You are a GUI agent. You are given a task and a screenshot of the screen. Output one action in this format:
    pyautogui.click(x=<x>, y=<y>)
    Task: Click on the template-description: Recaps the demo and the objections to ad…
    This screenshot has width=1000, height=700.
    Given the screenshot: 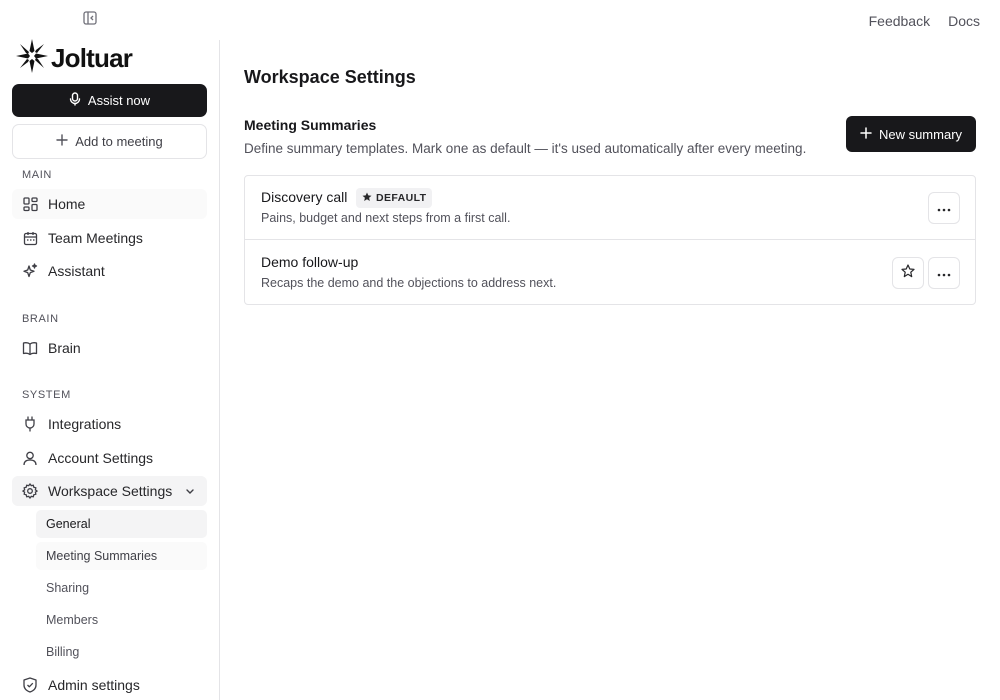 What is the action you would take?
    pyautogui.click(x=409, y=283)
    